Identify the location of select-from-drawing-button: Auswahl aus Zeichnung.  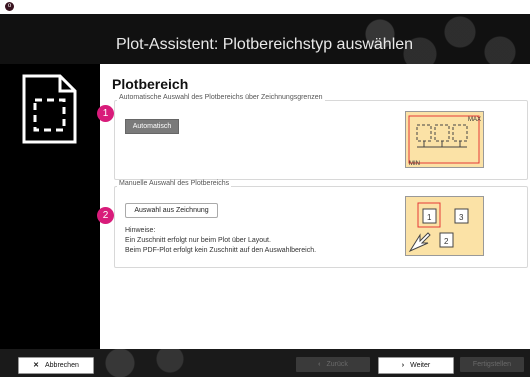
(171, 210).